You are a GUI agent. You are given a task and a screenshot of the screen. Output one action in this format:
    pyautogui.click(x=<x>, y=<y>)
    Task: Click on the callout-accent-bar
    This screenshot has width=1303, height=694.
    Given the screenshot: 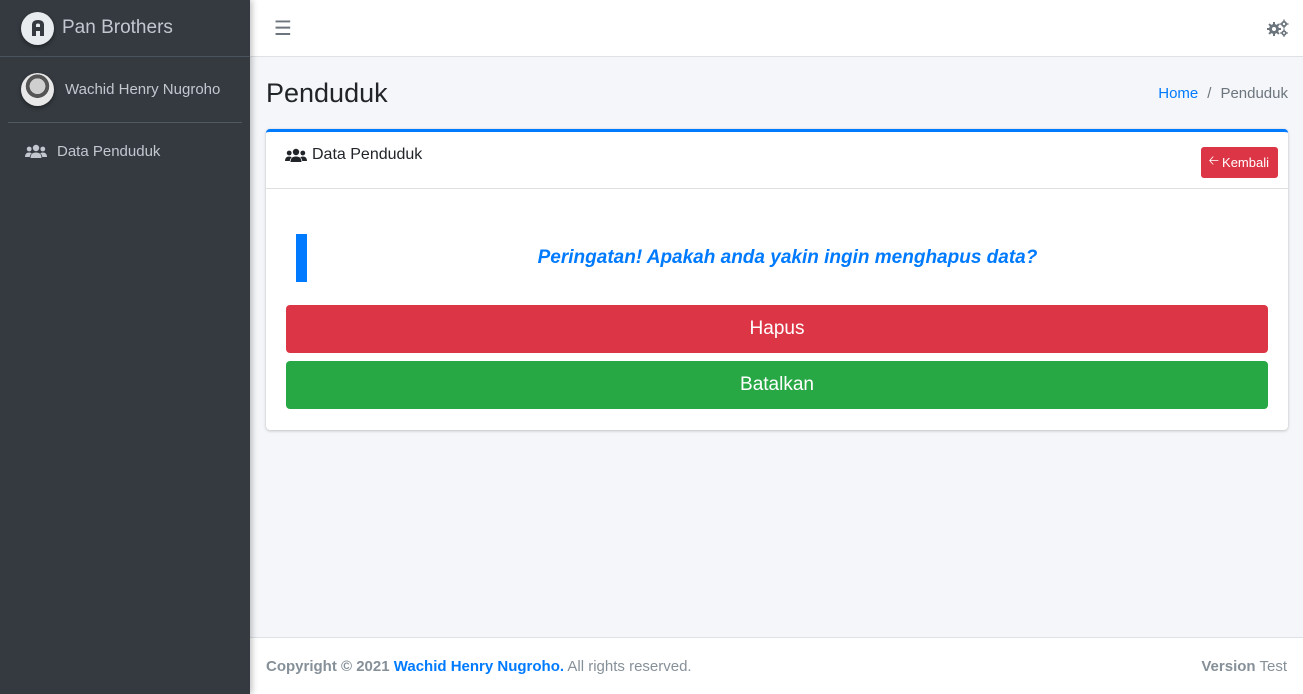 What is the action you would take?
    pyautogui.click(x=301, y=258)
    